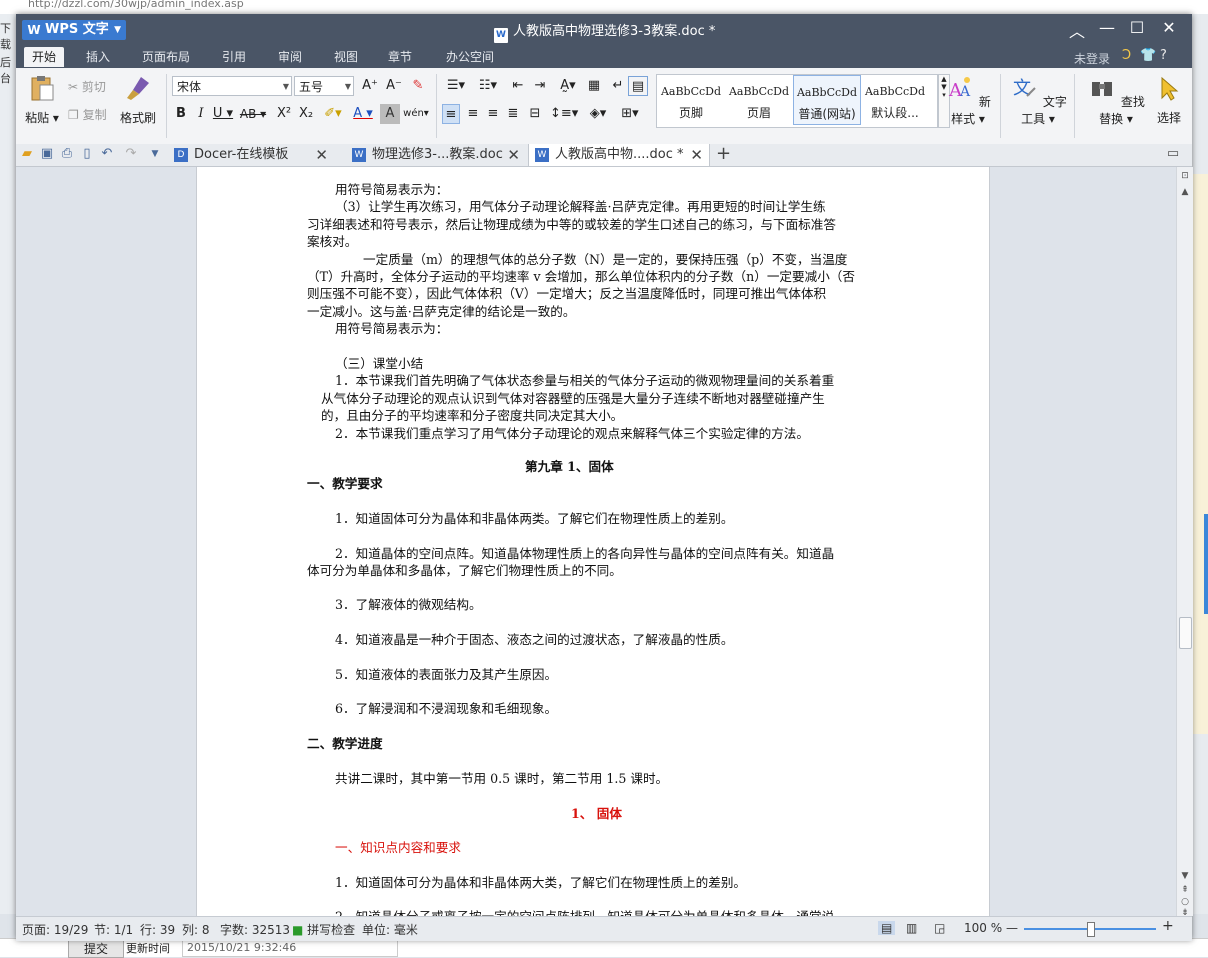 The height and width of the screenshot is (958, 1208). I want to click on submit-button: 提交, so click(96, 949).